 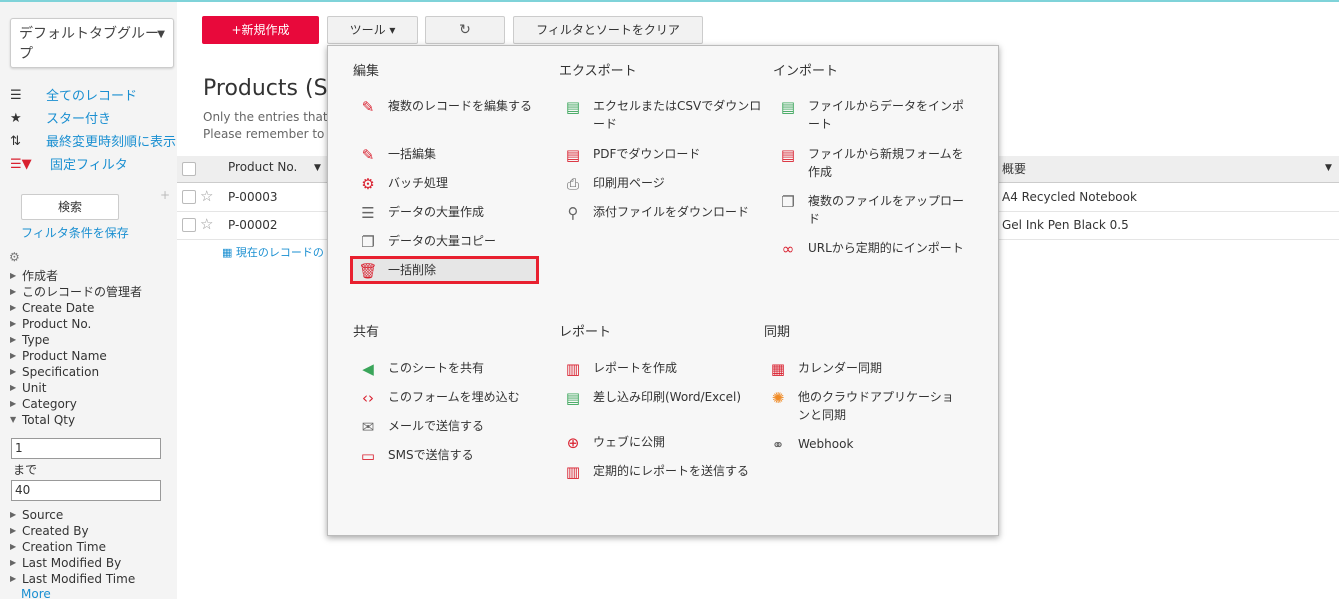 I want to click on menu-item-create-report: ▥ レポートを作成, so click(x=658, y=368).